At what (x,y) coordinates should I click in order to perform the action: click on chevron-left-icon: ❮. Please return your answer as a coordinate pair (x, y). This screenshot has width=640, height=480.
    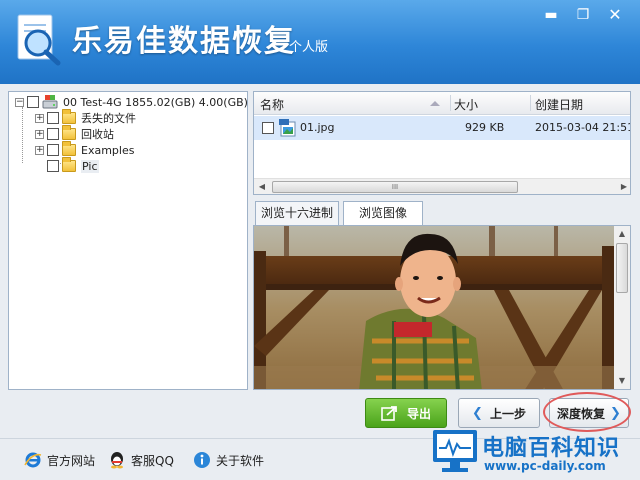
    Looking at the image, I should click on (477, 413).